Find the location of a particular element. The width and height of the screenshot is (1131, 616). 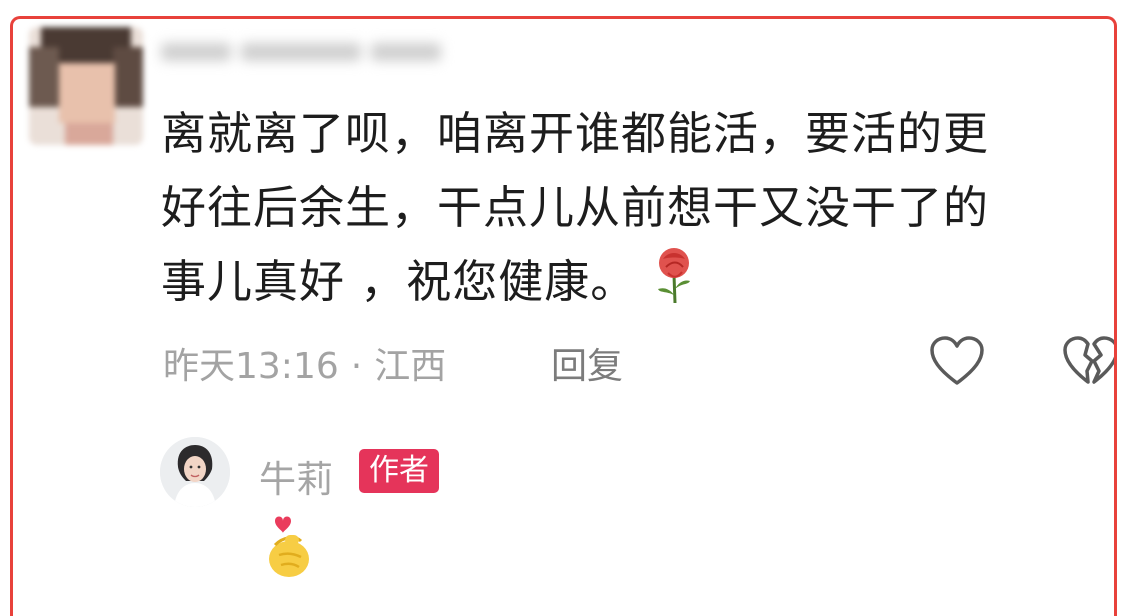

commenter-name-blurred is located at coordinates (306, 51).